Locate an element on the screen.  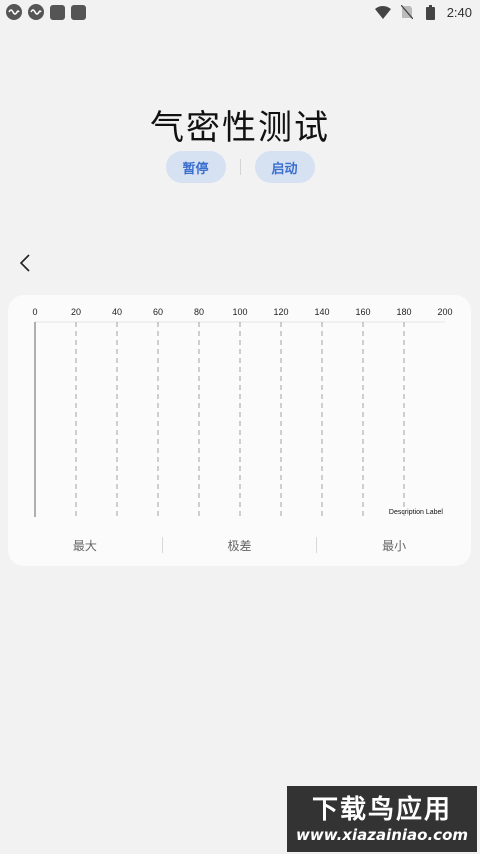
stat-max: 最大 is located at coordinates (84, 545).